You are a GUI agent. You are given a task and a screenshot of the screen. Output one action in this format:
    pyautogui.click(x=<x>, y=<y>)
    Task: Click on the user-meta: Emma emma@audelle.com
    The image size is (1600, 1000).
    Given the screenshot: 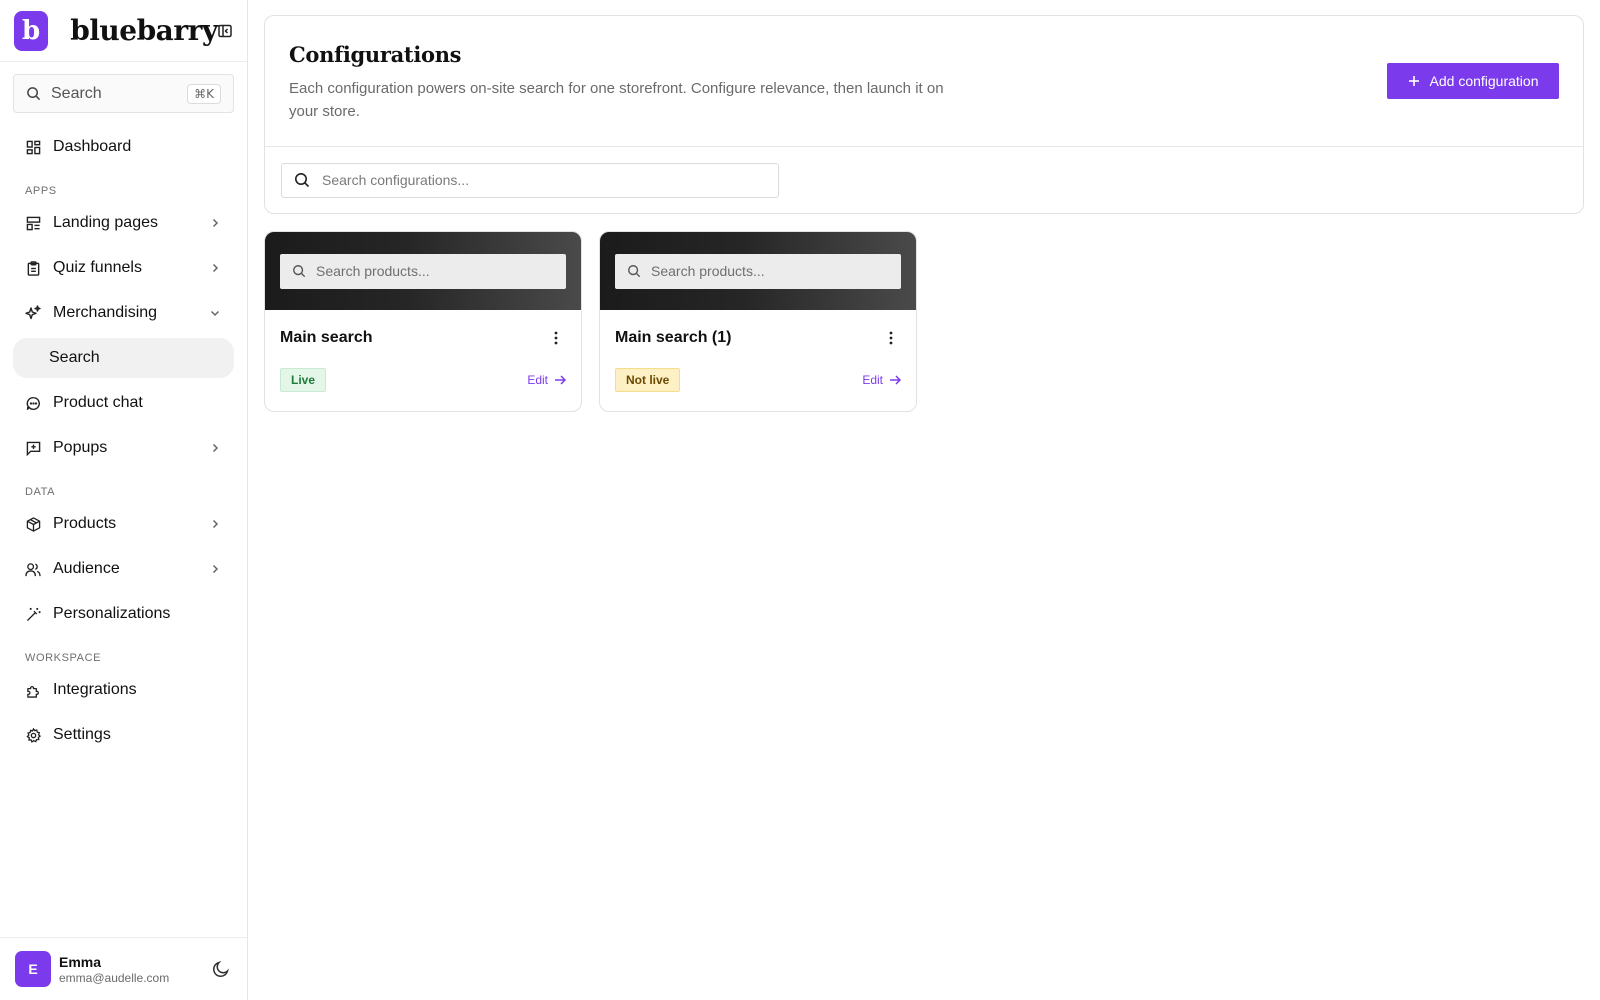 What is the action you would take?
    pyautogui.click(x=114, y=969)
    